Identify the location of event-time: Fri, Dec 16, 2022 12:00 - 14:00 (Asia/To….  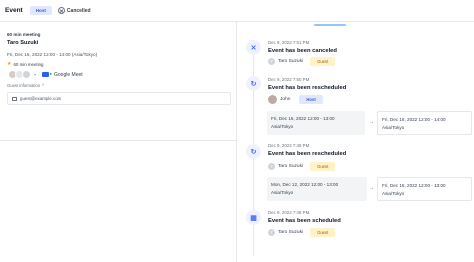
(52, 54).